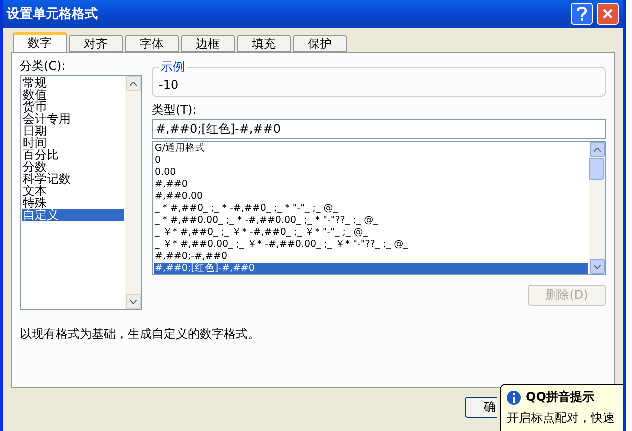 This screenshot has width=632, height=431. What do you see at coordinates (73, 215) in the screenshot?
I see `category-item: 自定义` at bounding box center [73, 215].